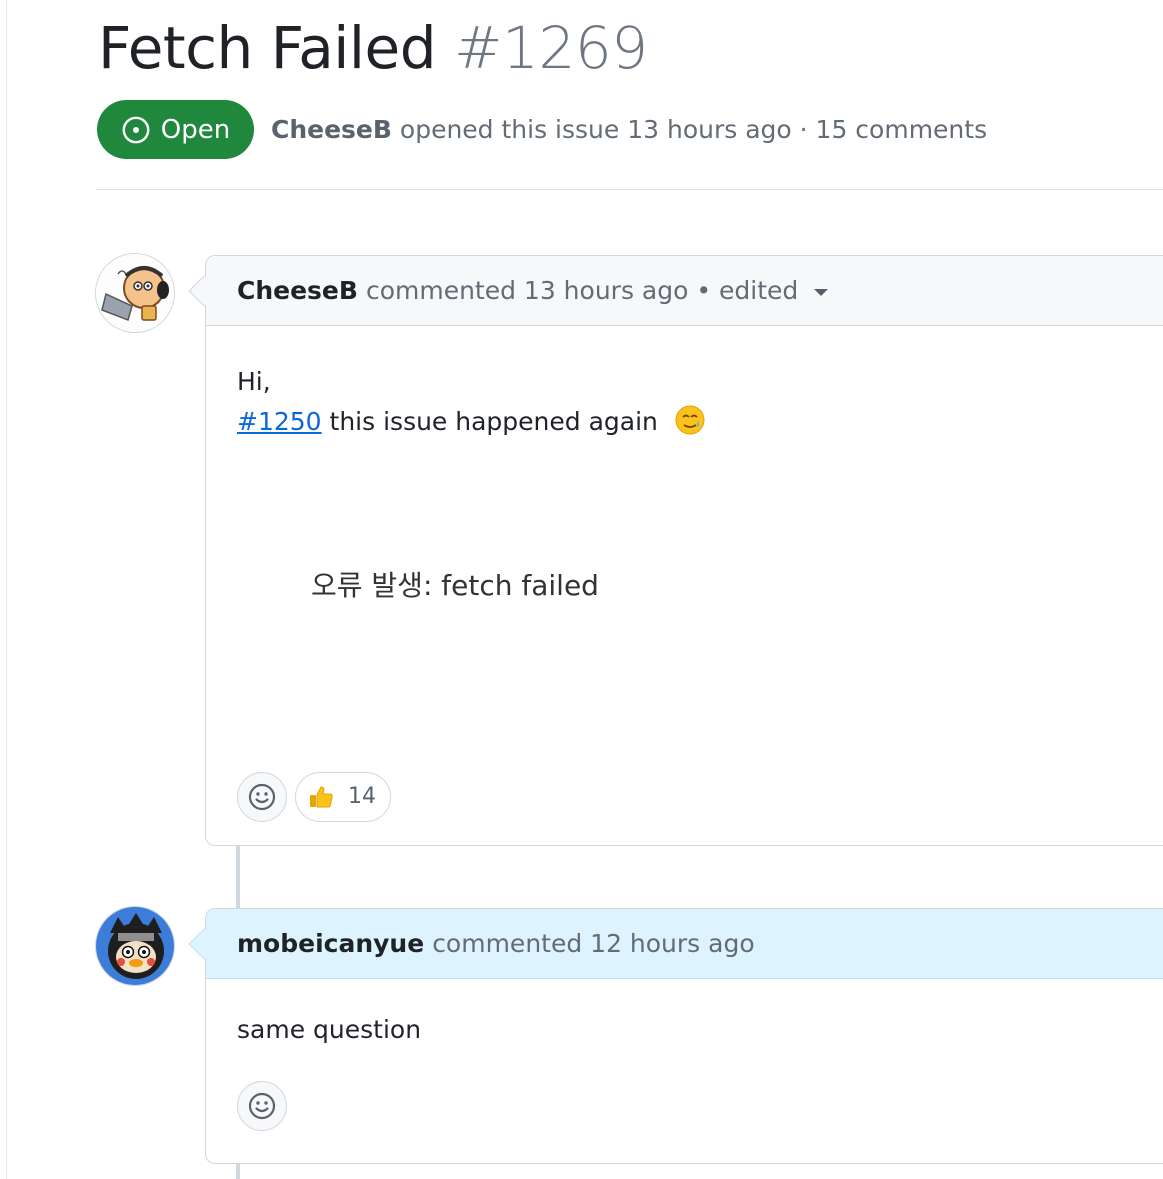  I want to click on issue-title: Fetch Failed #1269, so click(373, 48).